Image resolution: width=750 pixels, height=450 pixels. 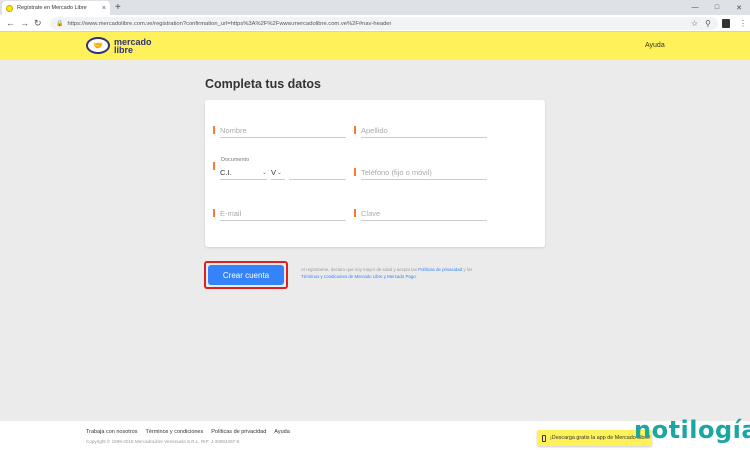 I want to click on close-window-icon: ✕, so click(x=739, y=7).